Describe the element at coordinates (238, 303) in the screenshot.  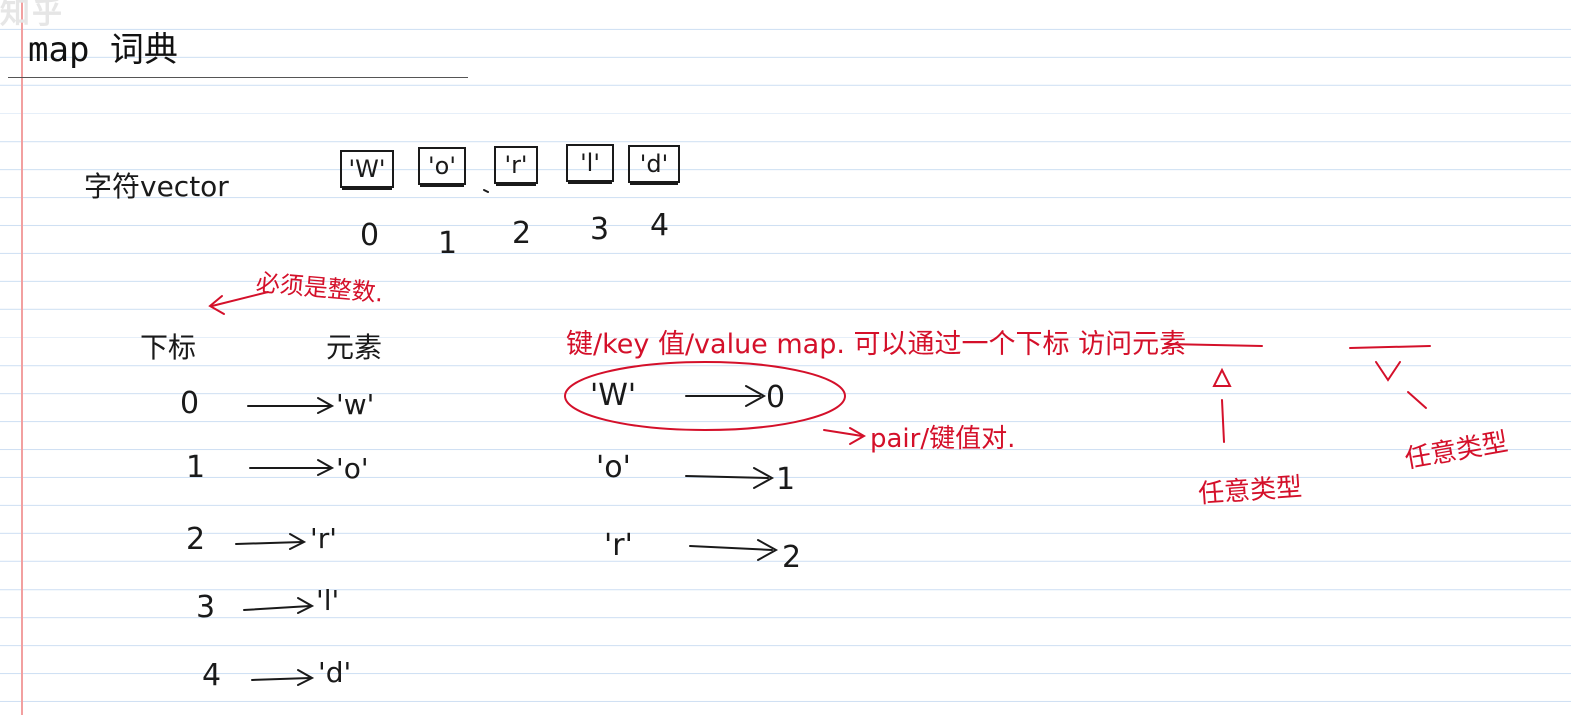
I see `arrow-to-note` at that location.